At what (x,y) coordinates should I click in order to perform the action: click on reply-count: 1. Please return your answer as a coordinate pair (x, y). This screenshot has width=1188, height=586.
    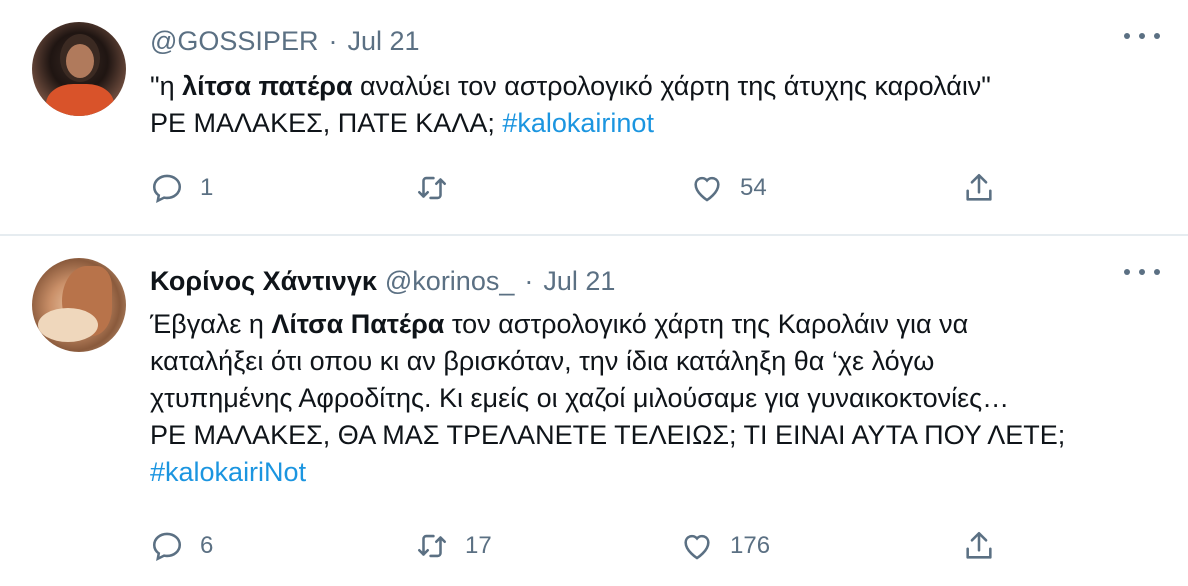
    Looking at the image, I should click on (207, 187).